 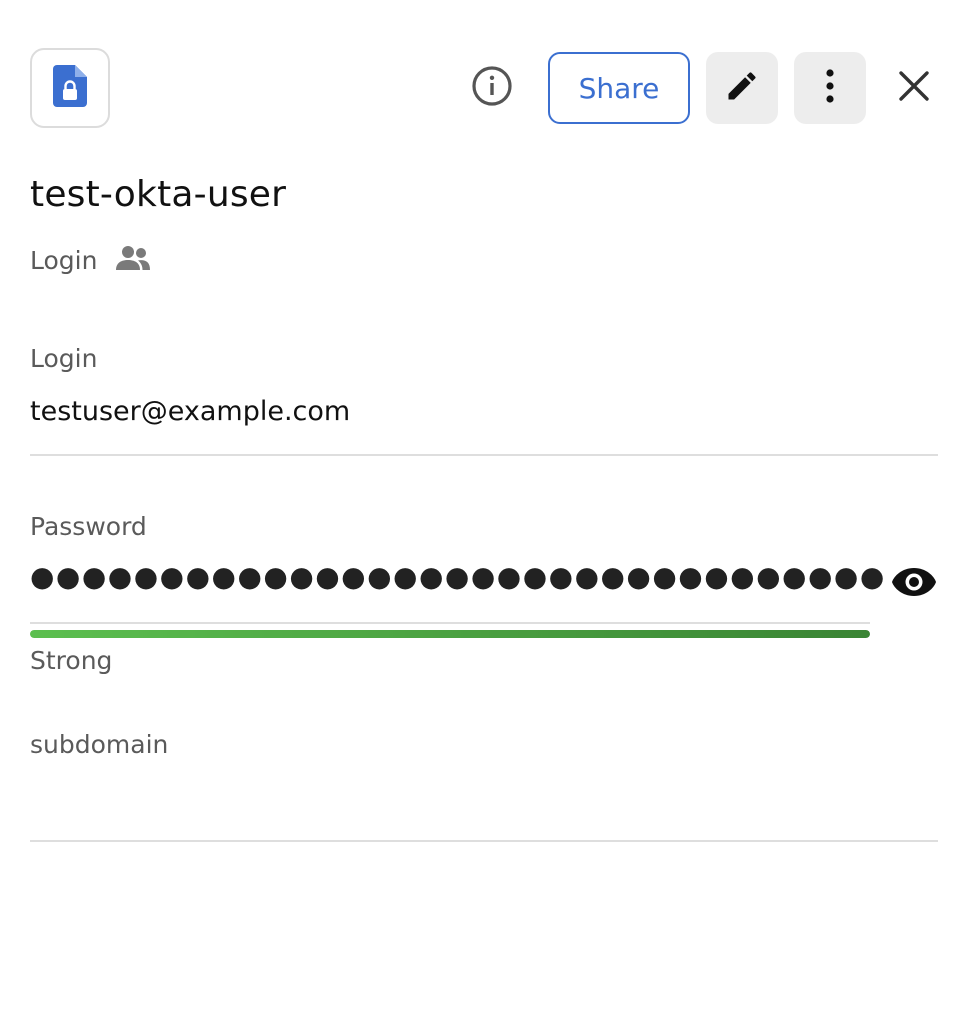 I want to click on password-strength-fill, so click(x=450, y=634).